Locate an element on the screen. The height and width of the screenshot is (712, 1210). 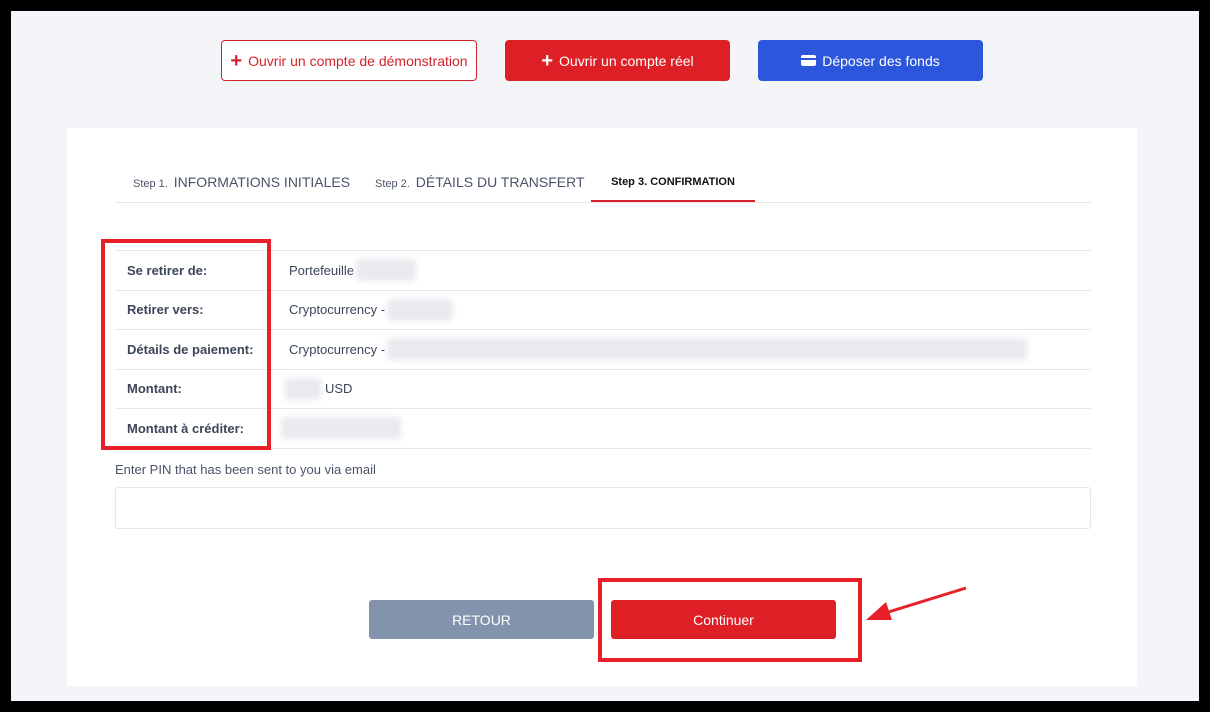
highlight-box-continue is located at coordinates (730, 620).